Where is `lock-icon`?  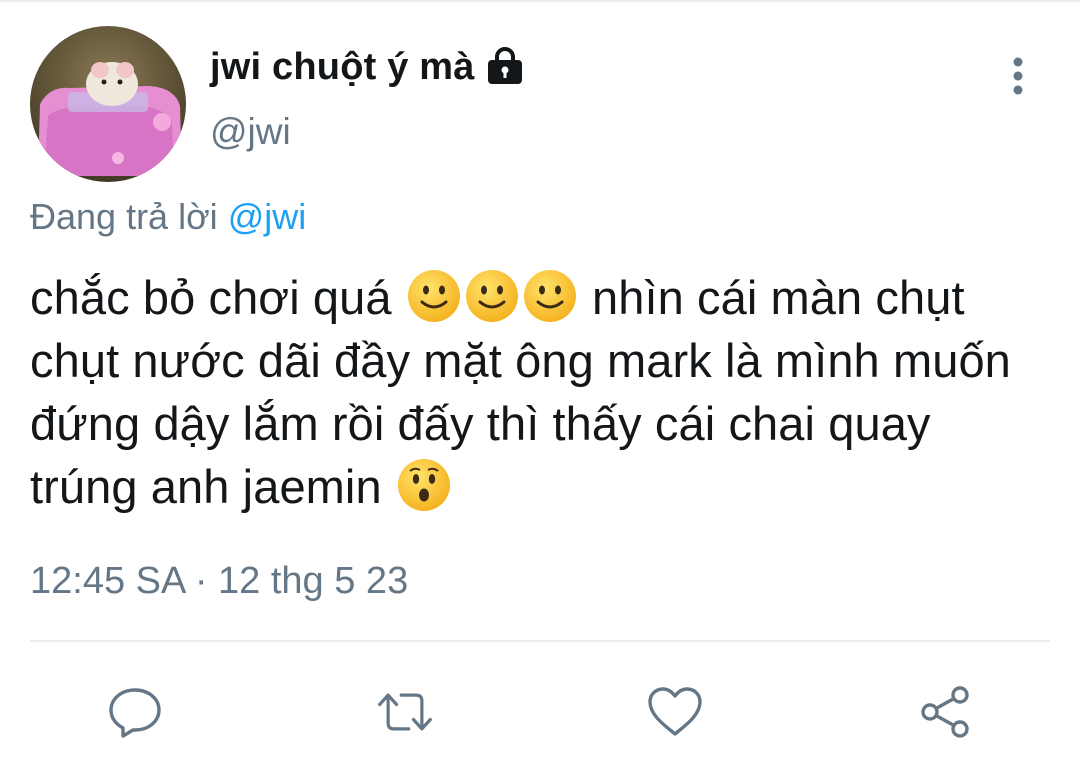 lock-icon is located at coordinates (505, 67).